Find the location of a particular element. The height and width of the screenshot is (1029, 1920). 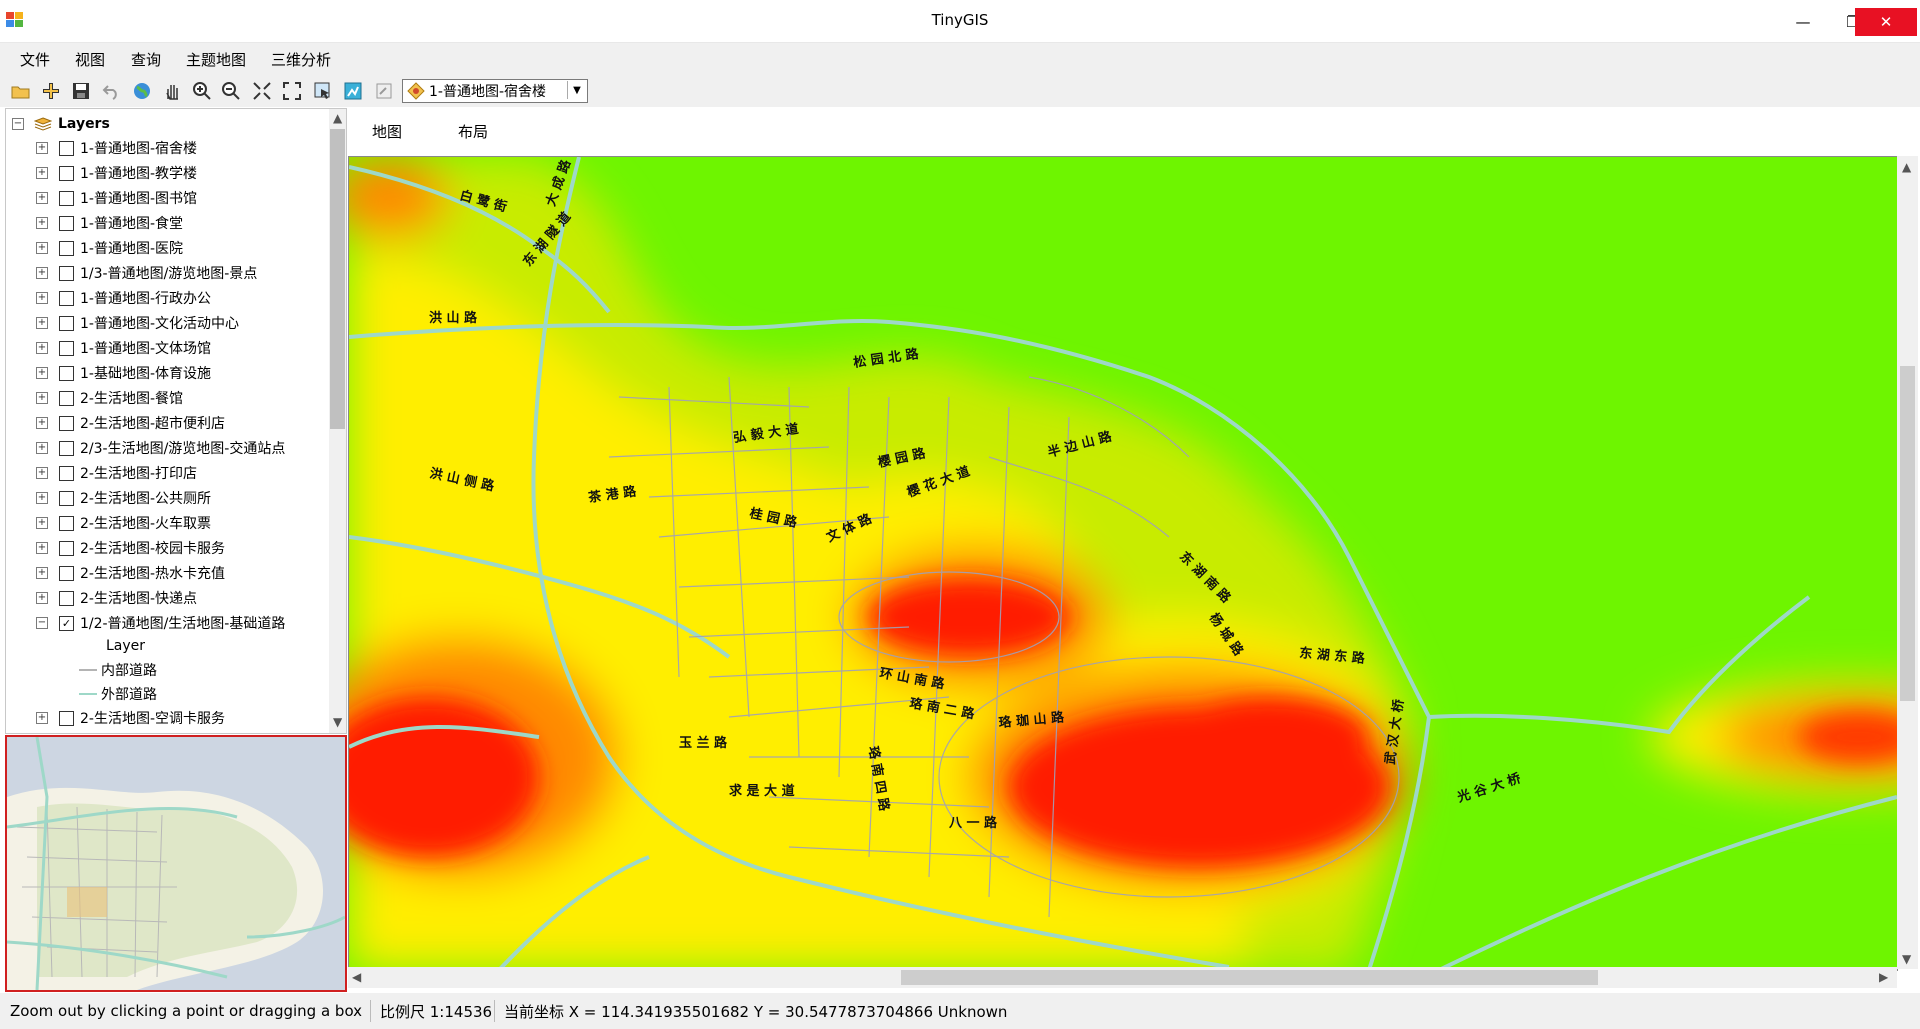

layer-checkbox: ✓ is located at coordinates (66, 623).